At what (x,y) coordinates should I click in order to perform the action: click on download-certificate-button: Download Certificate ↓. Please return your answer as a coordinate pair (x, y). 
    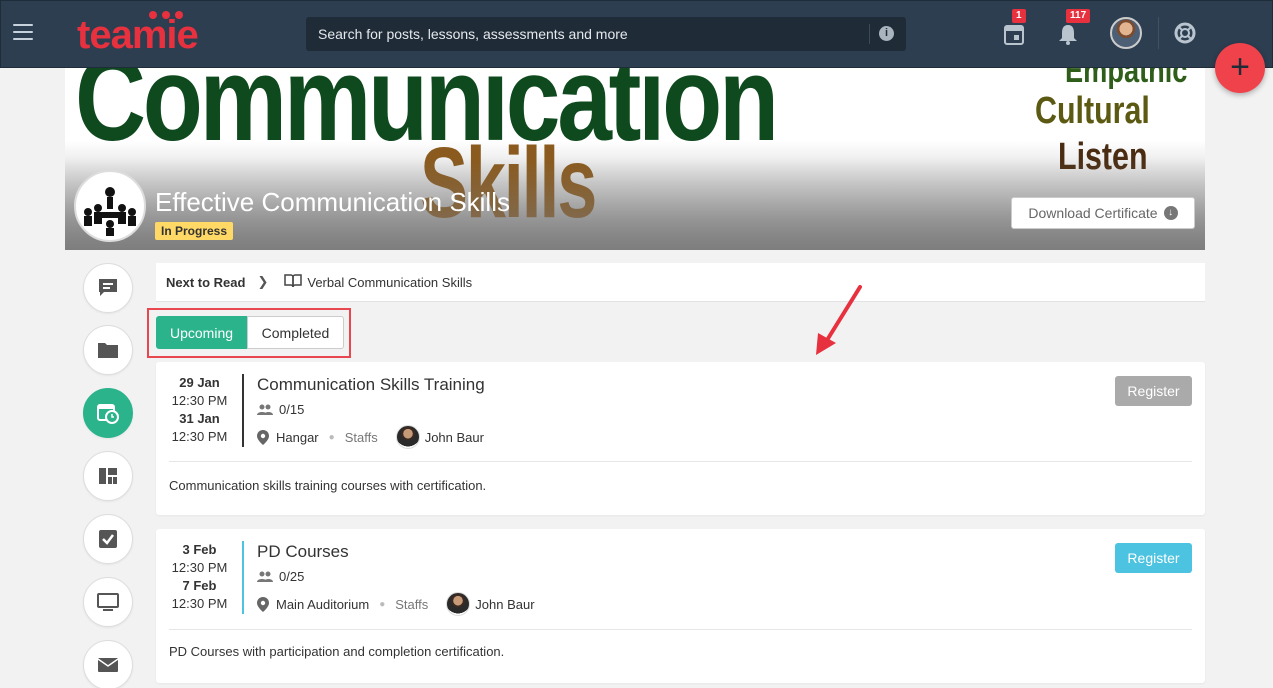
    Looking at the image, I should click on (1103, 213).